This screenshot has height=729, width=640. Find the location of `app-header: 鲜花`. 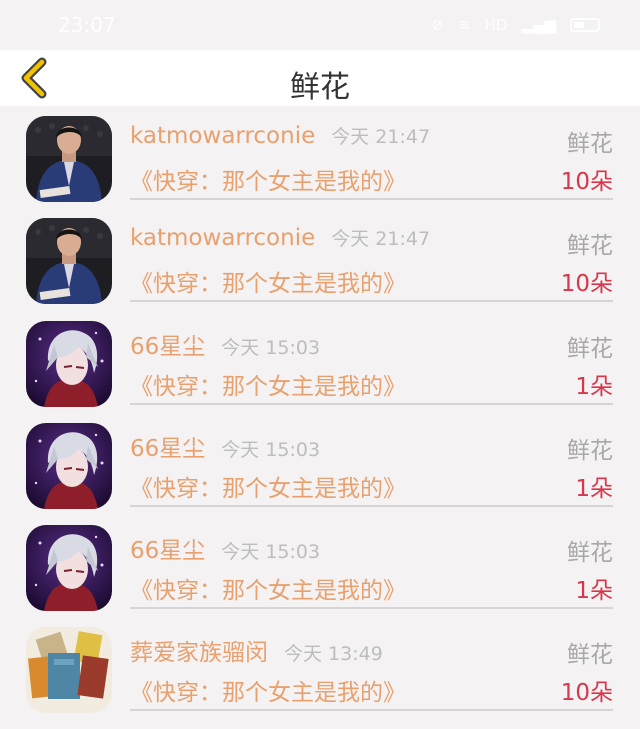

app-header: 鲜花 is located at coordinates (320, 78).